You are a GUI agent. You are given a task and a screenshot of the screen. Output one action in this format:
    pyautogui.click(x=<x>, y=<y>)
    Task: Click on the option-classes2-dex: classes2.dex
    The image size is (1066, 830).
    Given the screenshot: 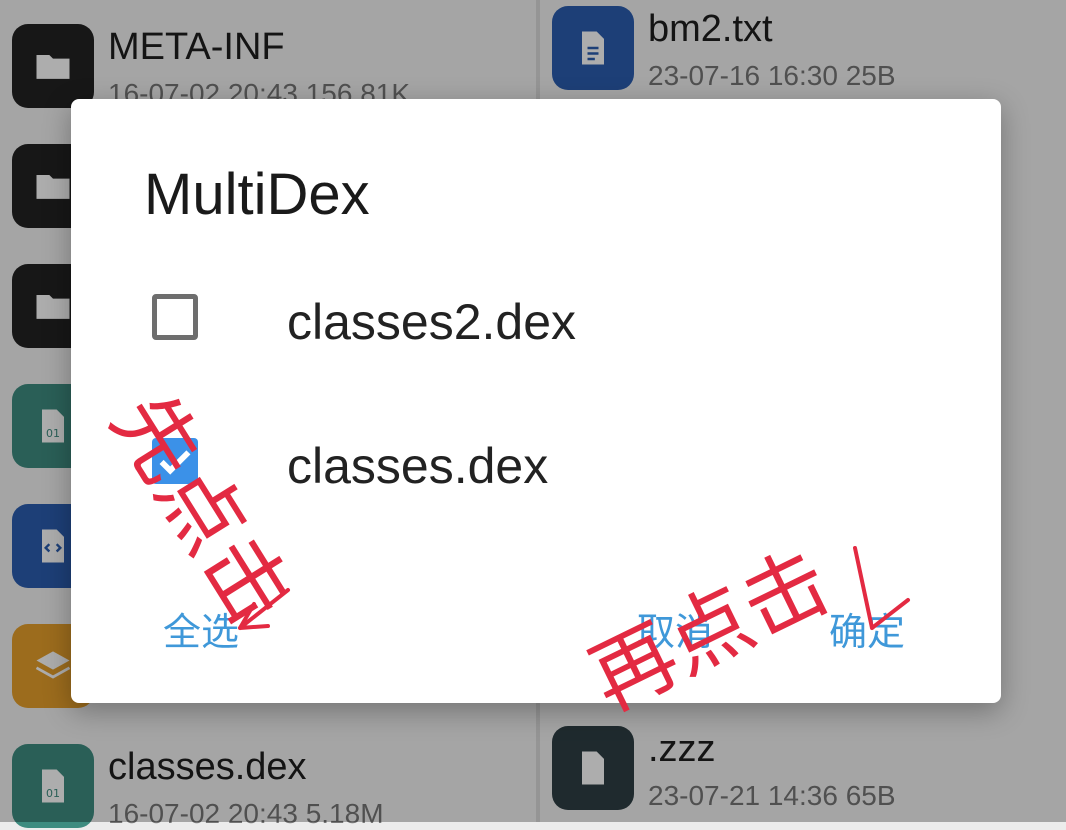 What is the action you would take?
    pyautogui.click(x=536, y=323)
    